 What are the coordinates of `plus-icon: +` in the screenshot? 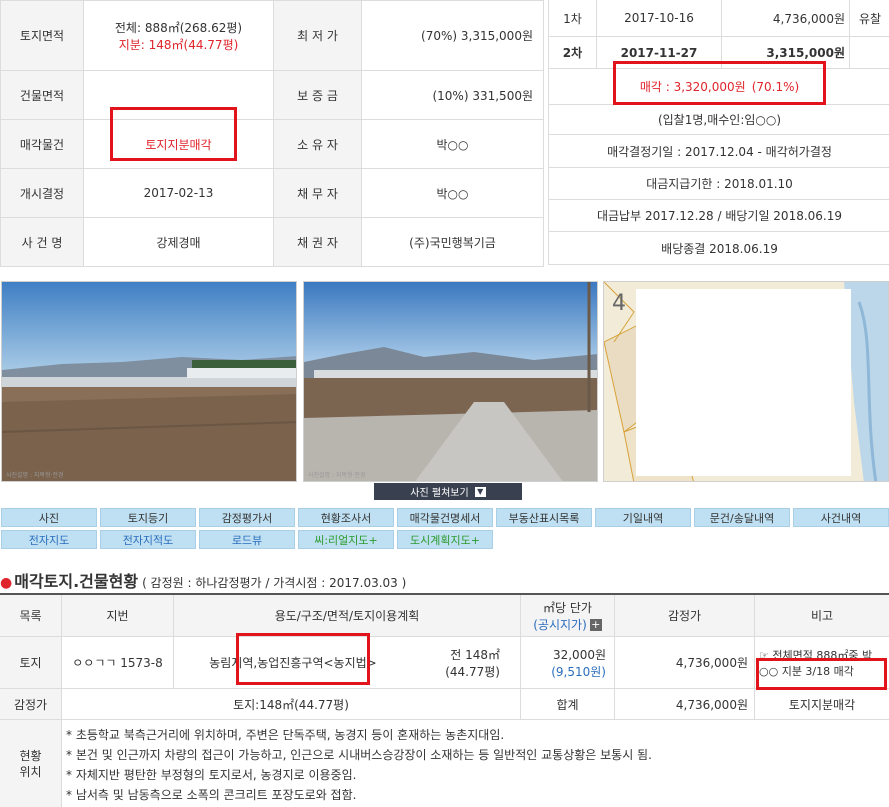 It's located at (595, 625).